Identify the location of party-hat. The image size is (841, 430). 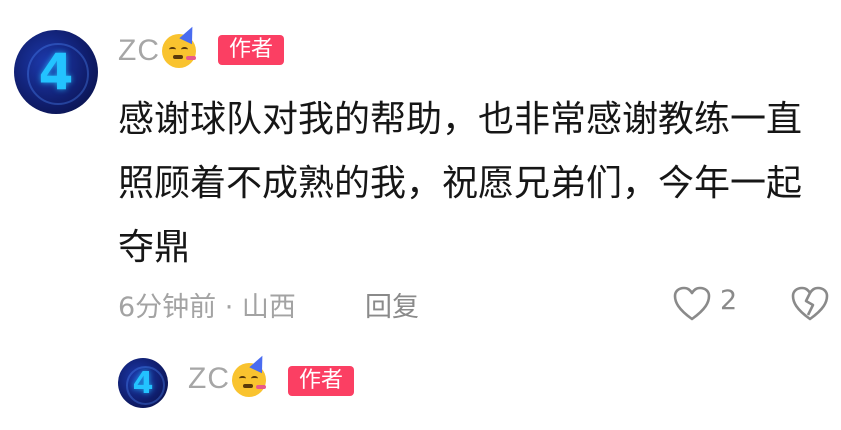
(189, 34).